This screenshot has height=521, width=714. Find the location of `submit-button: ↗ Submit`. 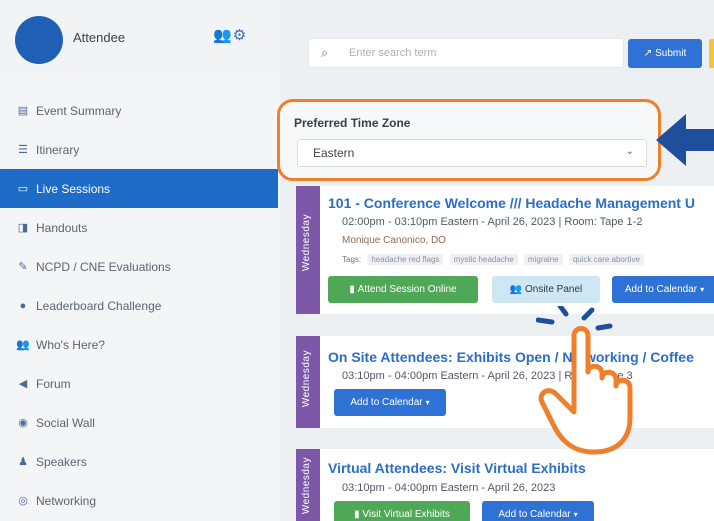

submit-button: ↗ Submit is located at coordinates (665, 53).